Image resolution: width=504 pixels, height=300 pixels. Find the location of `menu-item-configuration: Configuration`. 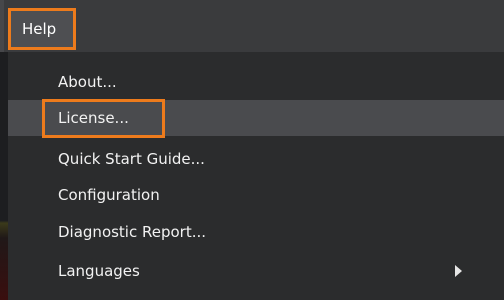

menu-item-configuration: Configuration is located at coordinates (256, 195).